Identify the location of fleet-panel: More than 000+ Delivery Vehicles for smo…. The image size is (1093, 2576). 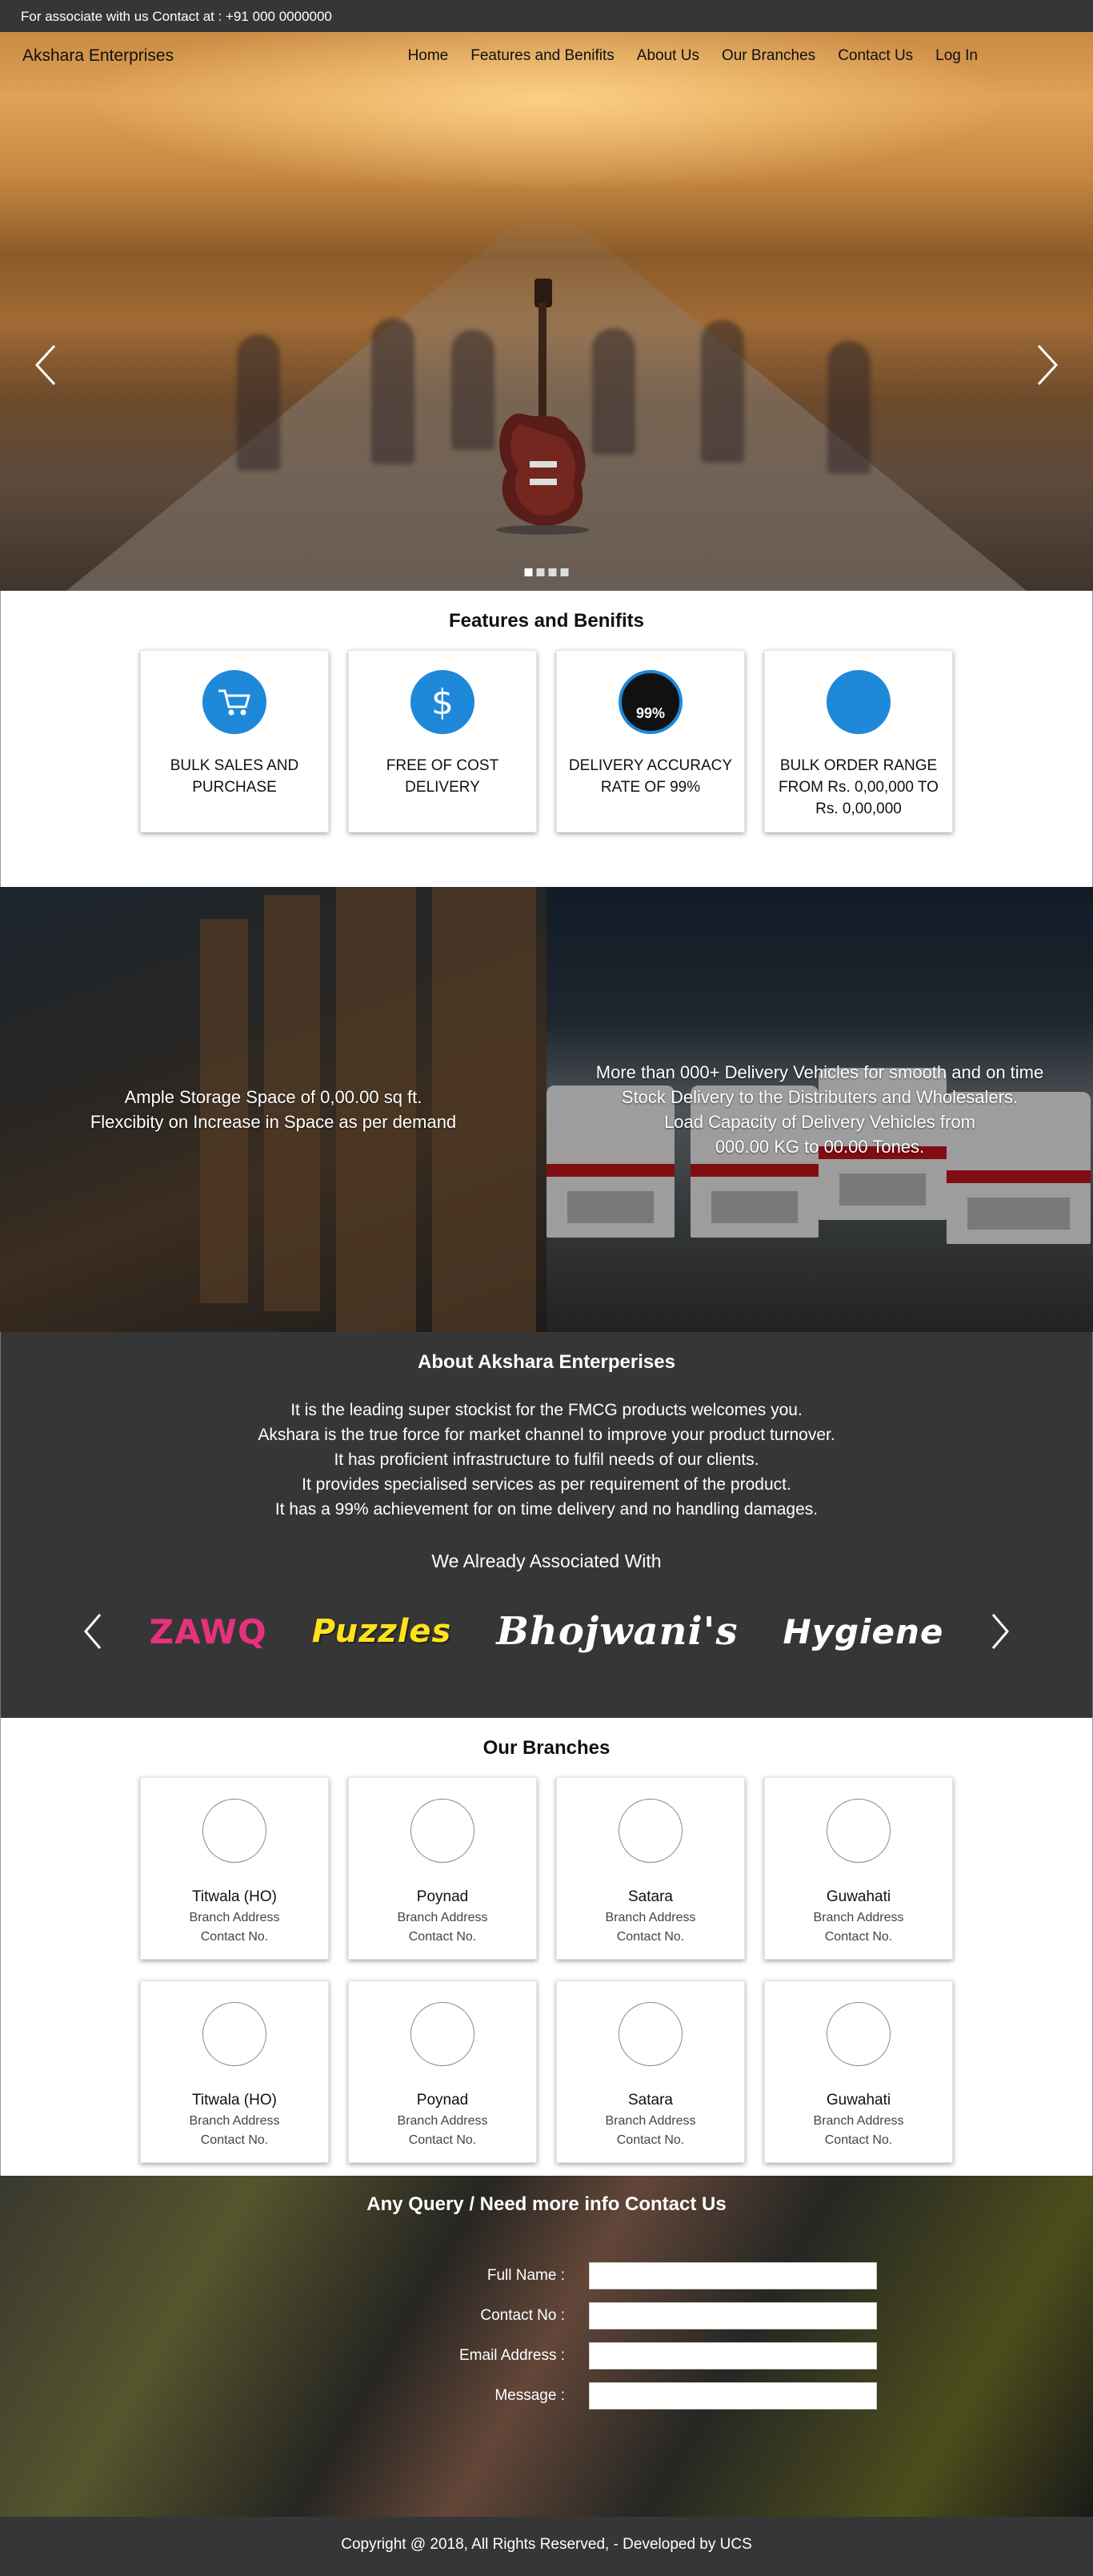
(820, 1109).